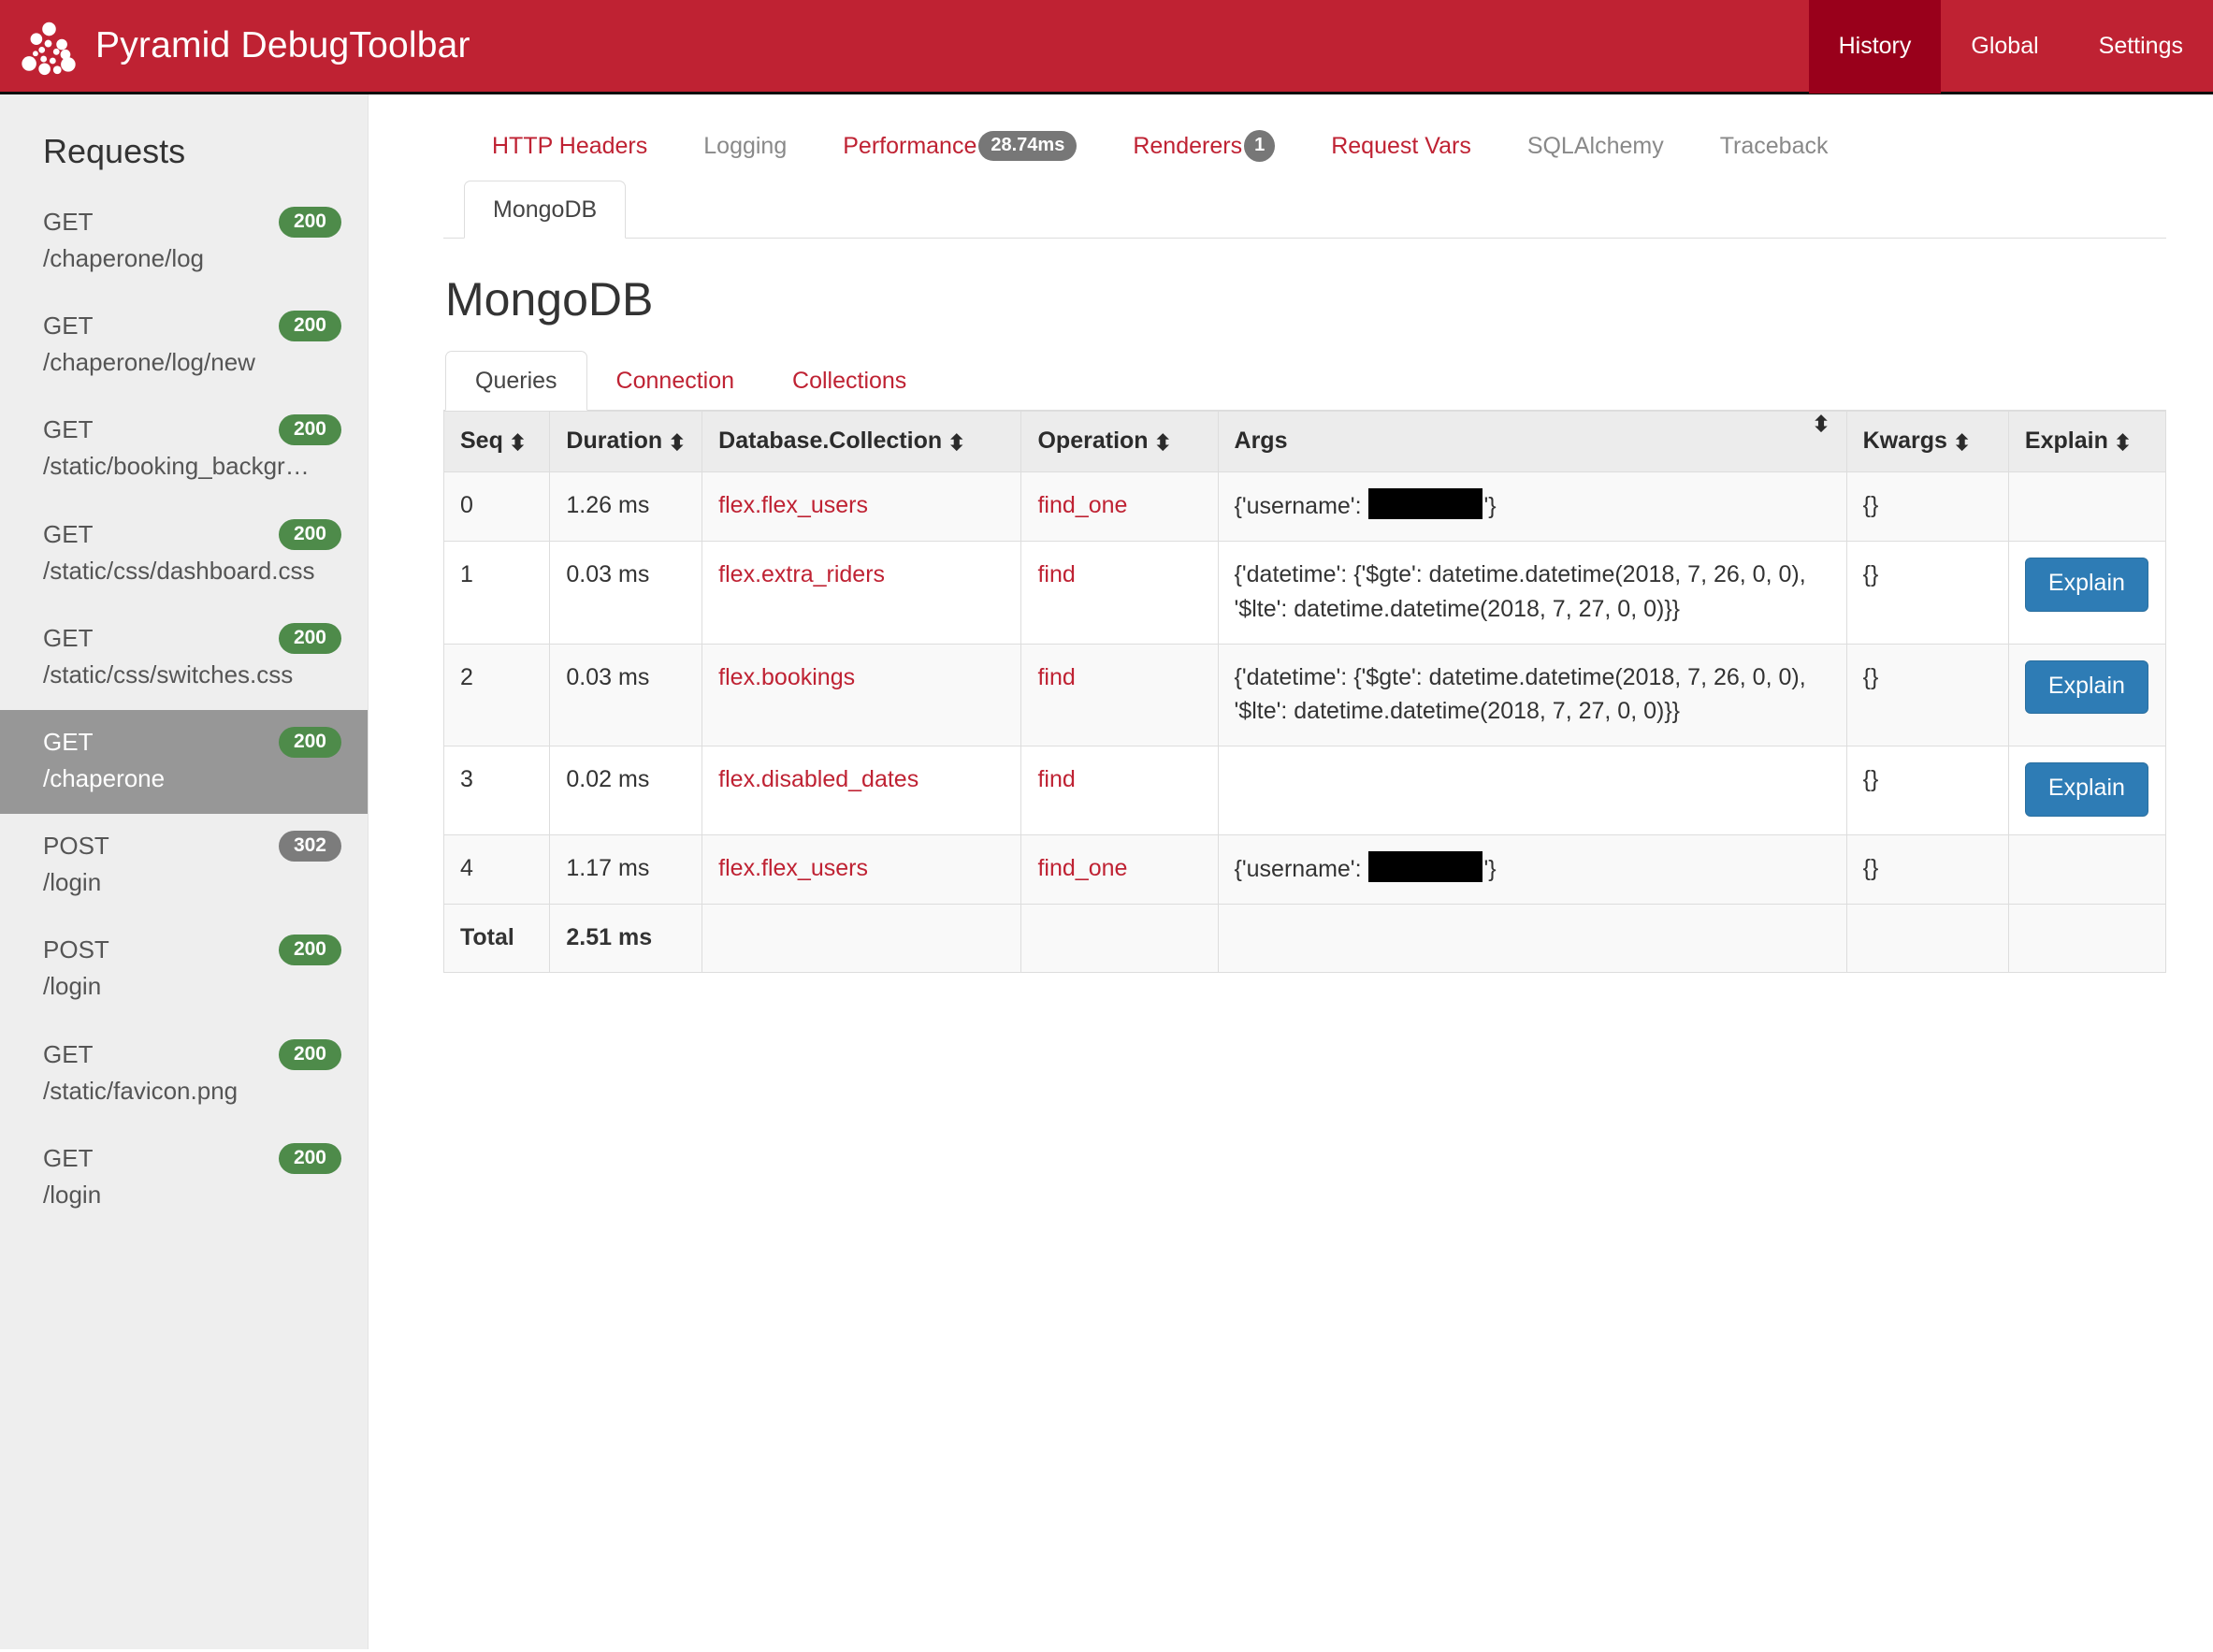 The image size is (2213, 1652). What do you see at coordinates (1927, 441) in the screenshot?
I see `col-header-kwargs: Kwargs ⬍` at bounding box center [1927, 441].